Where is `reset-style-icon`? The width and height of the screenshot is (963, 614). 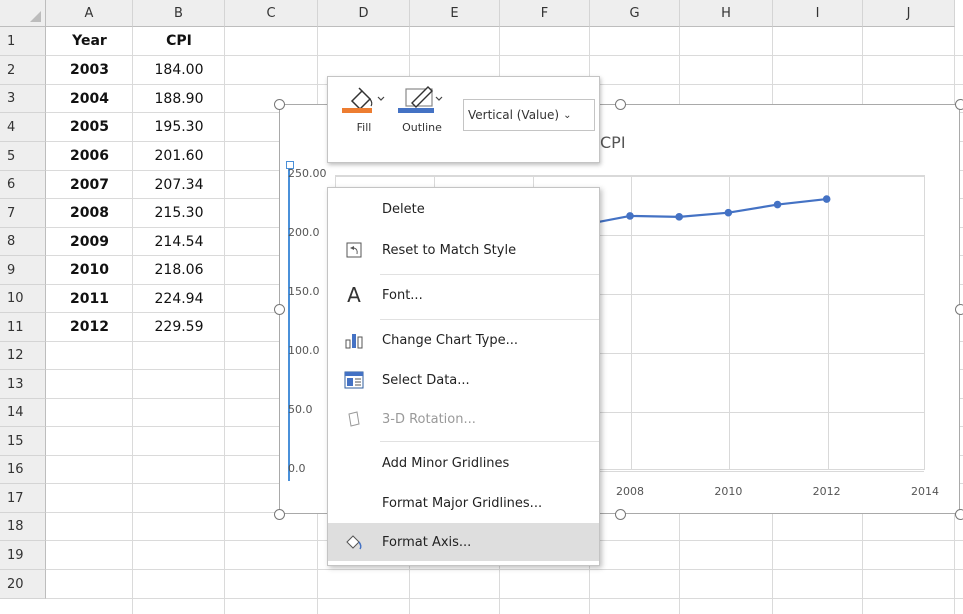 reset-style-icon is located at coordinates (354, 250).